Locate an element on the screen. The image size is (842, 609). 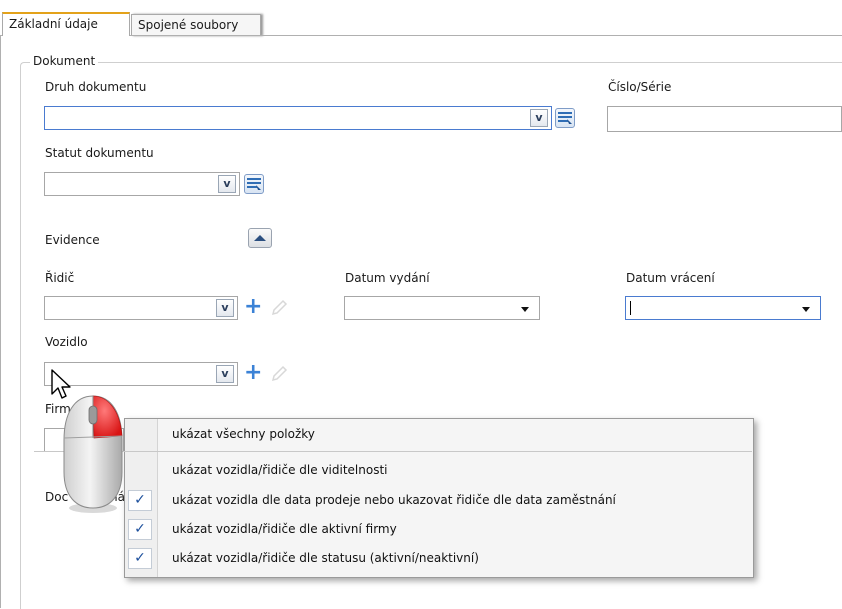
cislo-serie-label: Číslo/Série is located at coordinates (640, 87).